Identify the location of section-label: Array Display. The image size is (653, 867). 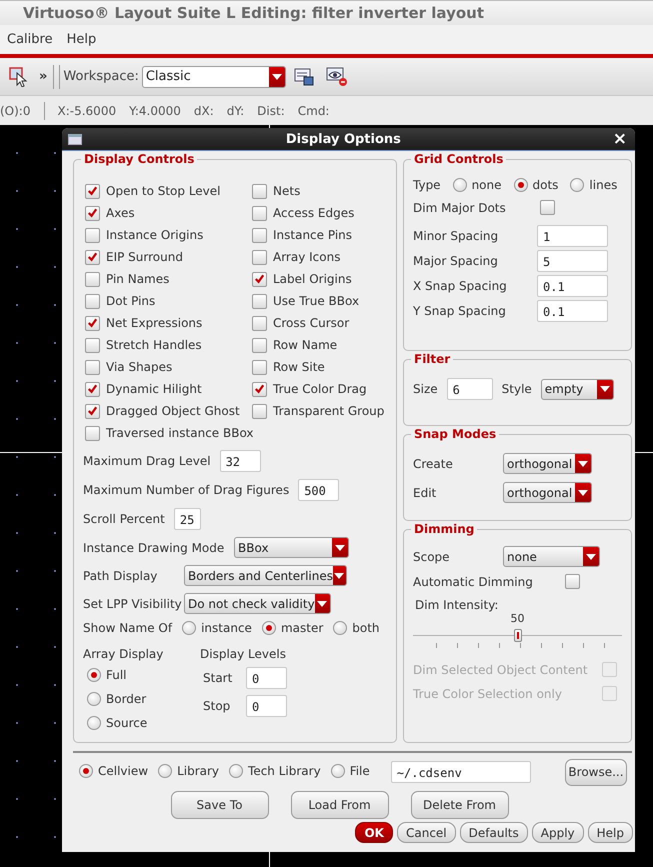
(123, 654).